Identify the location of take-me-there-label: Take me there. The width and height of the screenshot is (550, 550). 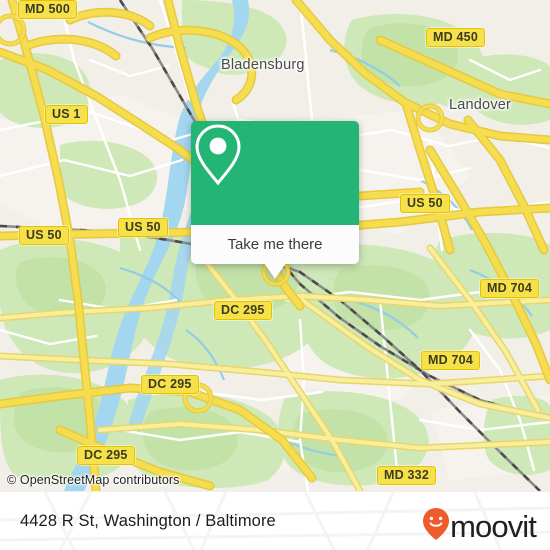
(275, 244).